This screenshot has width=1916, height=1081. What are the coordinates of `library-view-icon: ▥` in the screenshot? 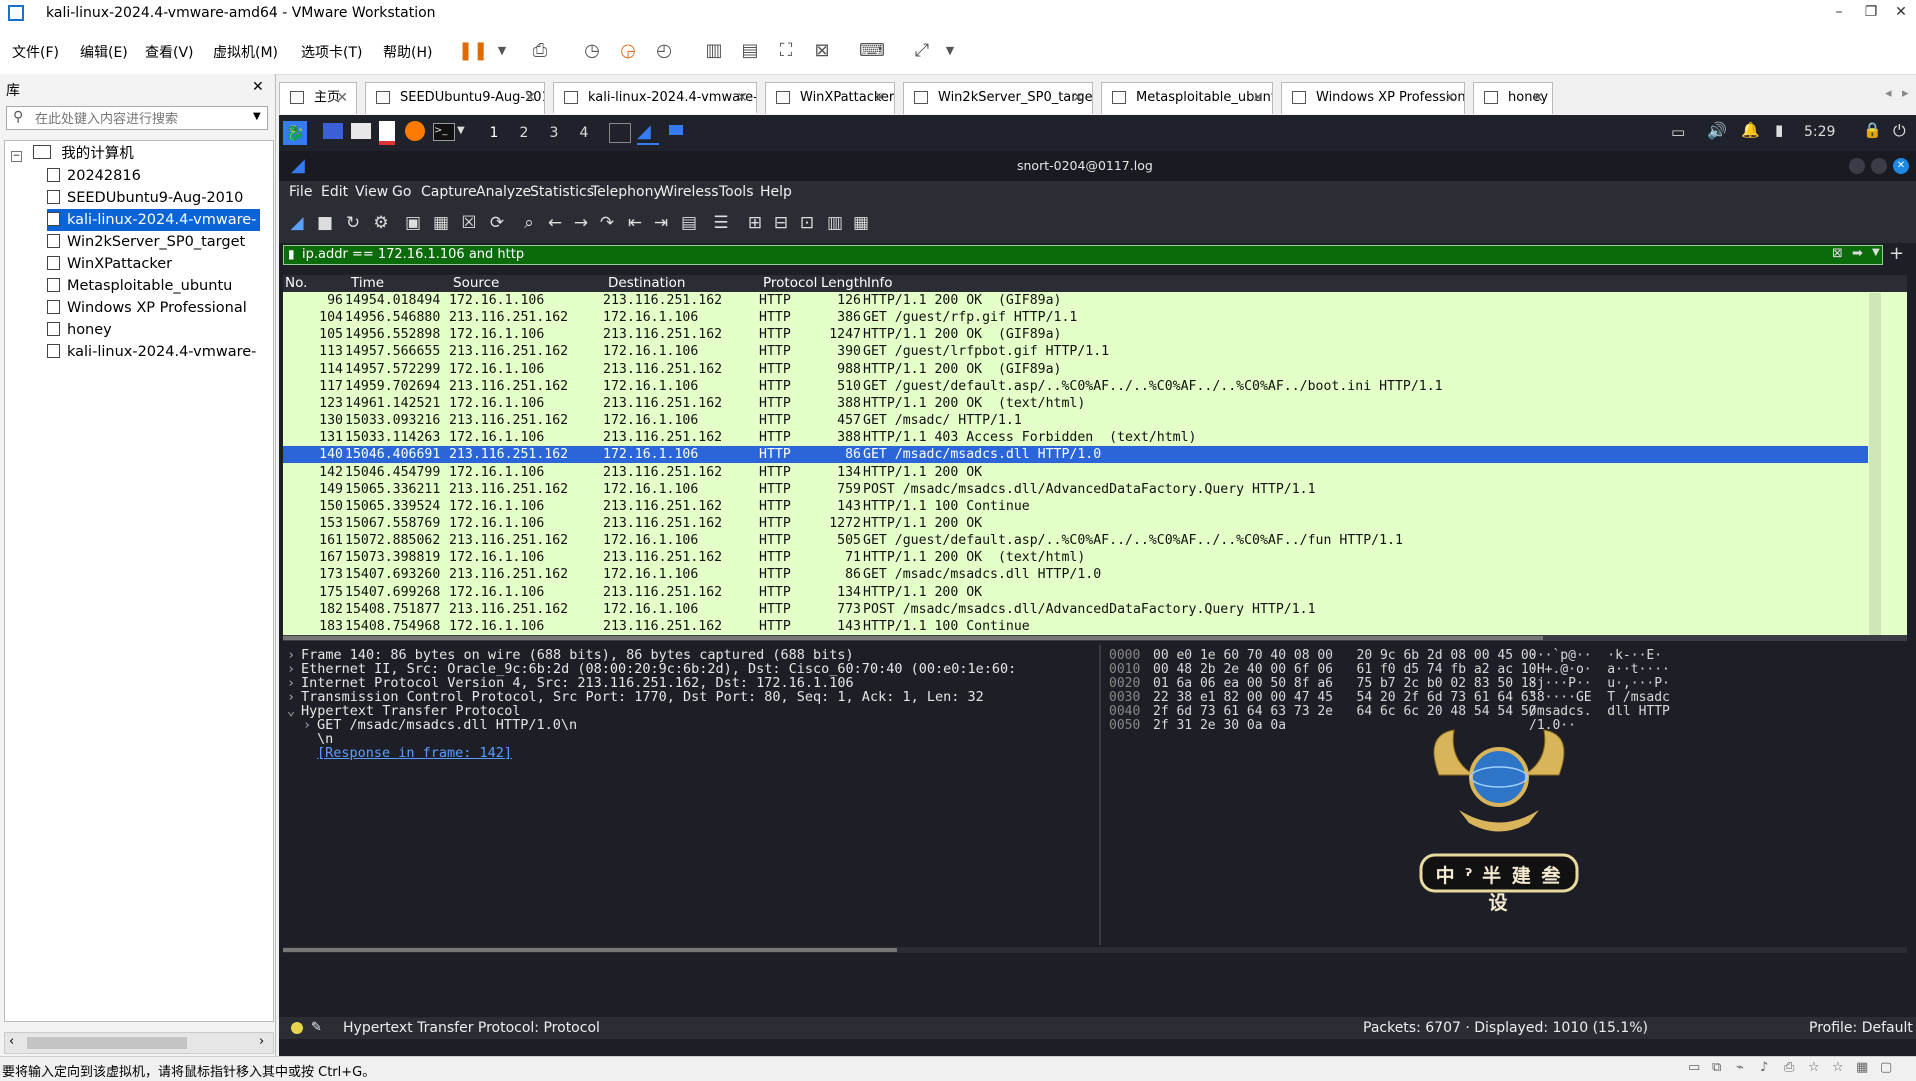 It's located at (714, 51).